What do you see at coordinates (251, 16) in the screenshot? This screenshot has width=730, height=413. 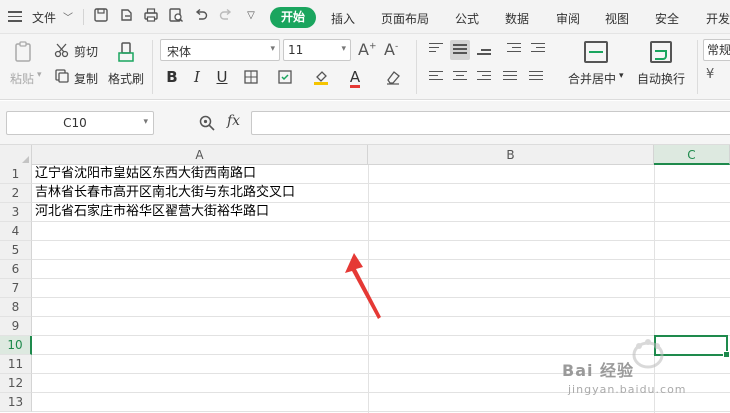 I see `customize-toolbar-icon: ▽` at bounding box center [251, 16].